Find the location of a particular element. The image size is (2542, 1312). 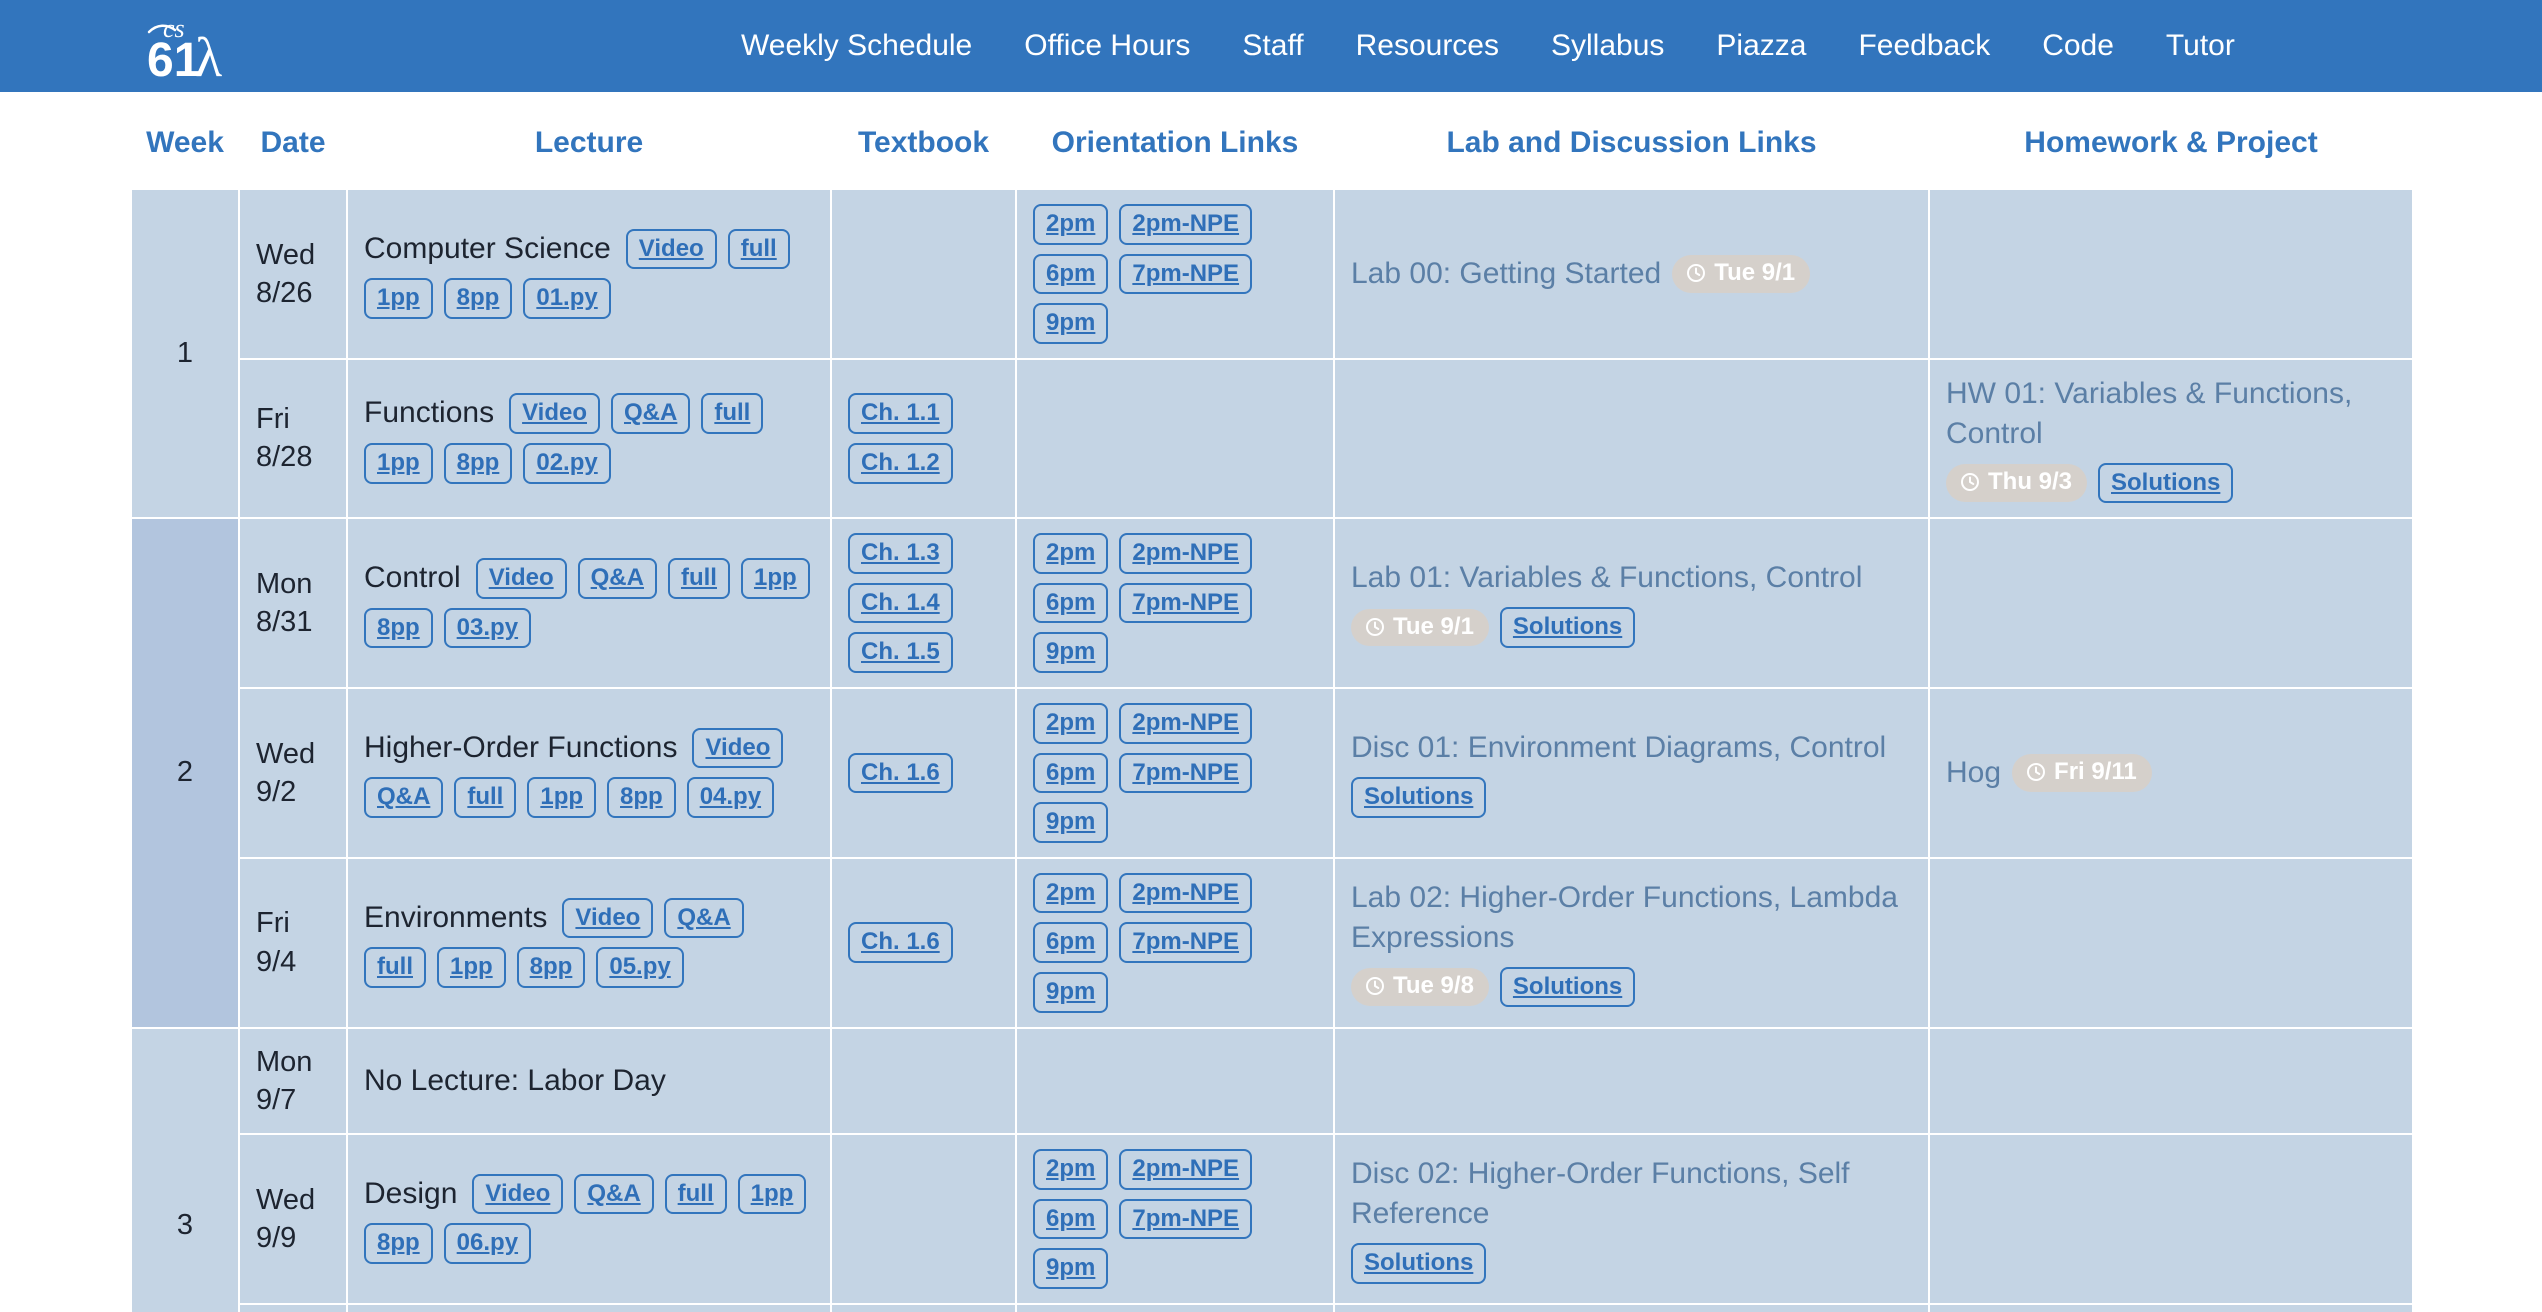

nav-item-resources: Resources is located at coordinates (1427, 46).